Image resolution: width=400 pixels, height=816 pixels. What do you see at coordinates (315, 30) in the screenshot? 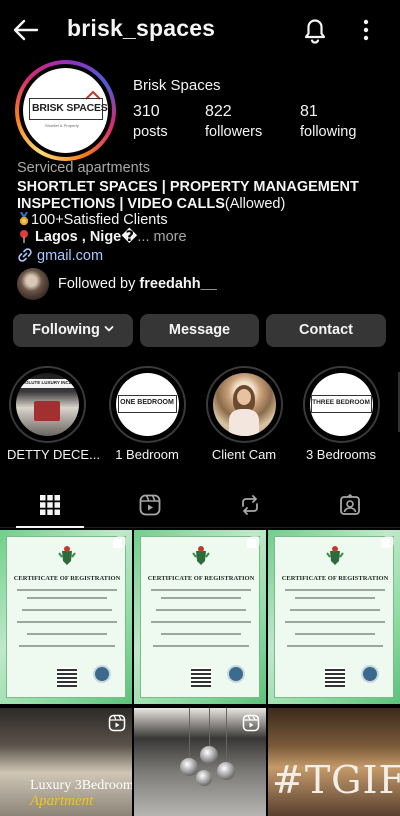
I see `notification-bell-icon` at bounding box center [315, 30].